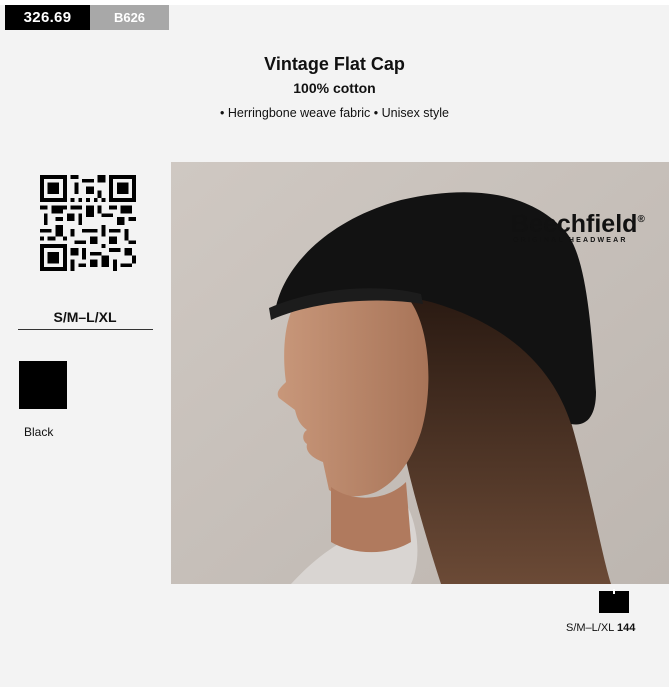  I want to click on product-material: 100% cotton, so click(334, 88).